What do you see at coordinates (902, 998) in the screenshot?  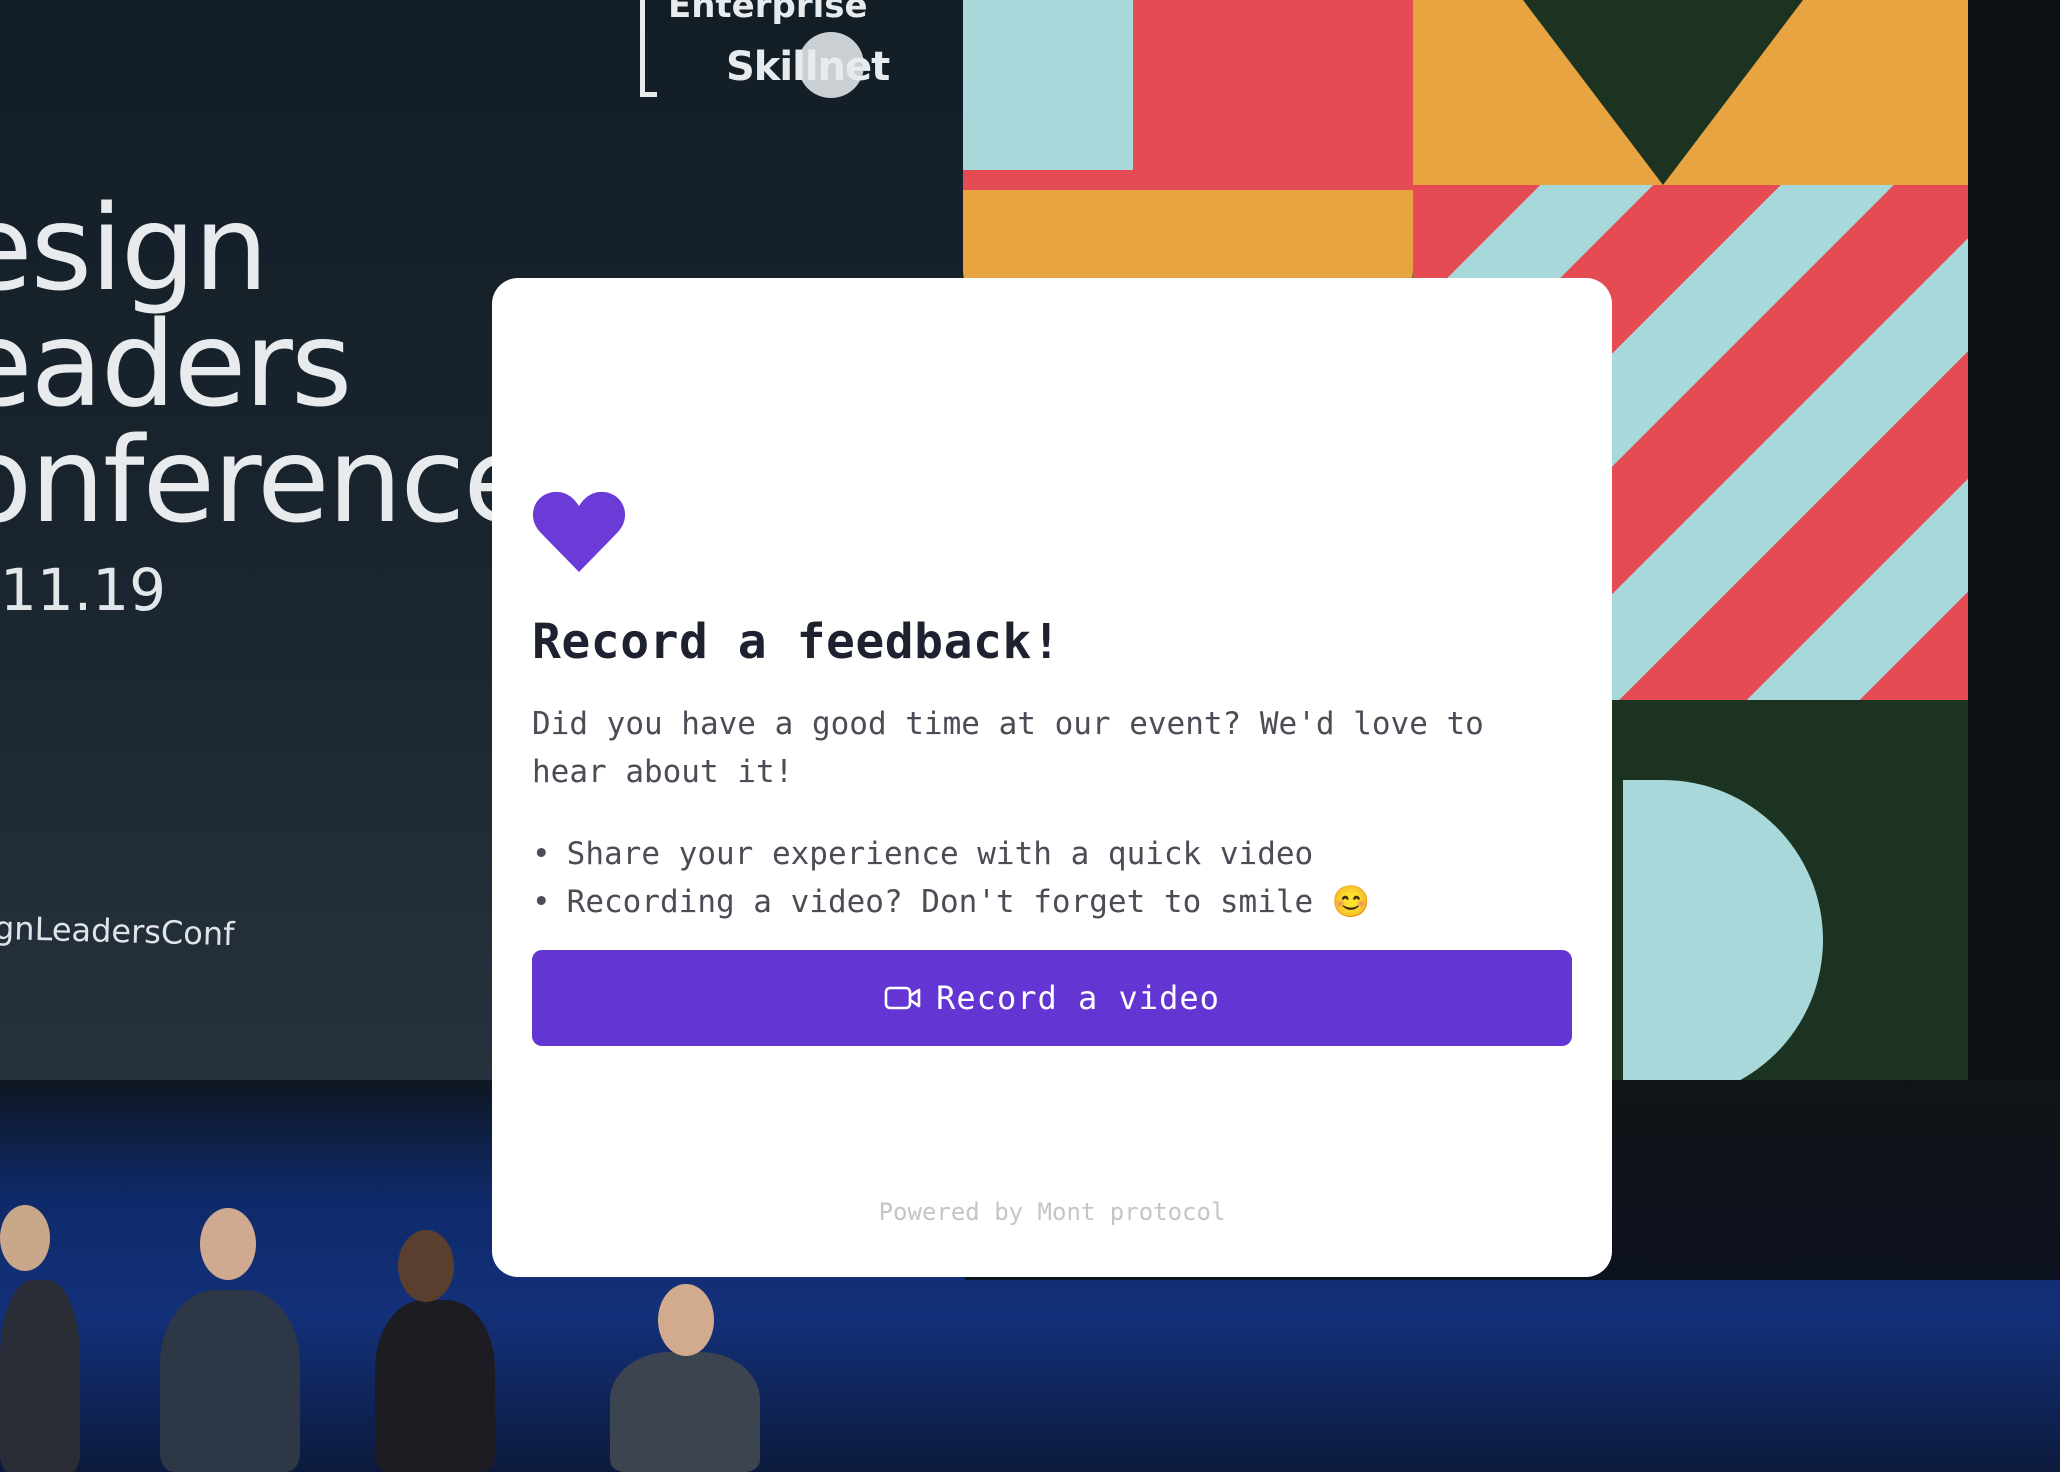 I see `video-camera-icon` at bounding box center [902, 998].